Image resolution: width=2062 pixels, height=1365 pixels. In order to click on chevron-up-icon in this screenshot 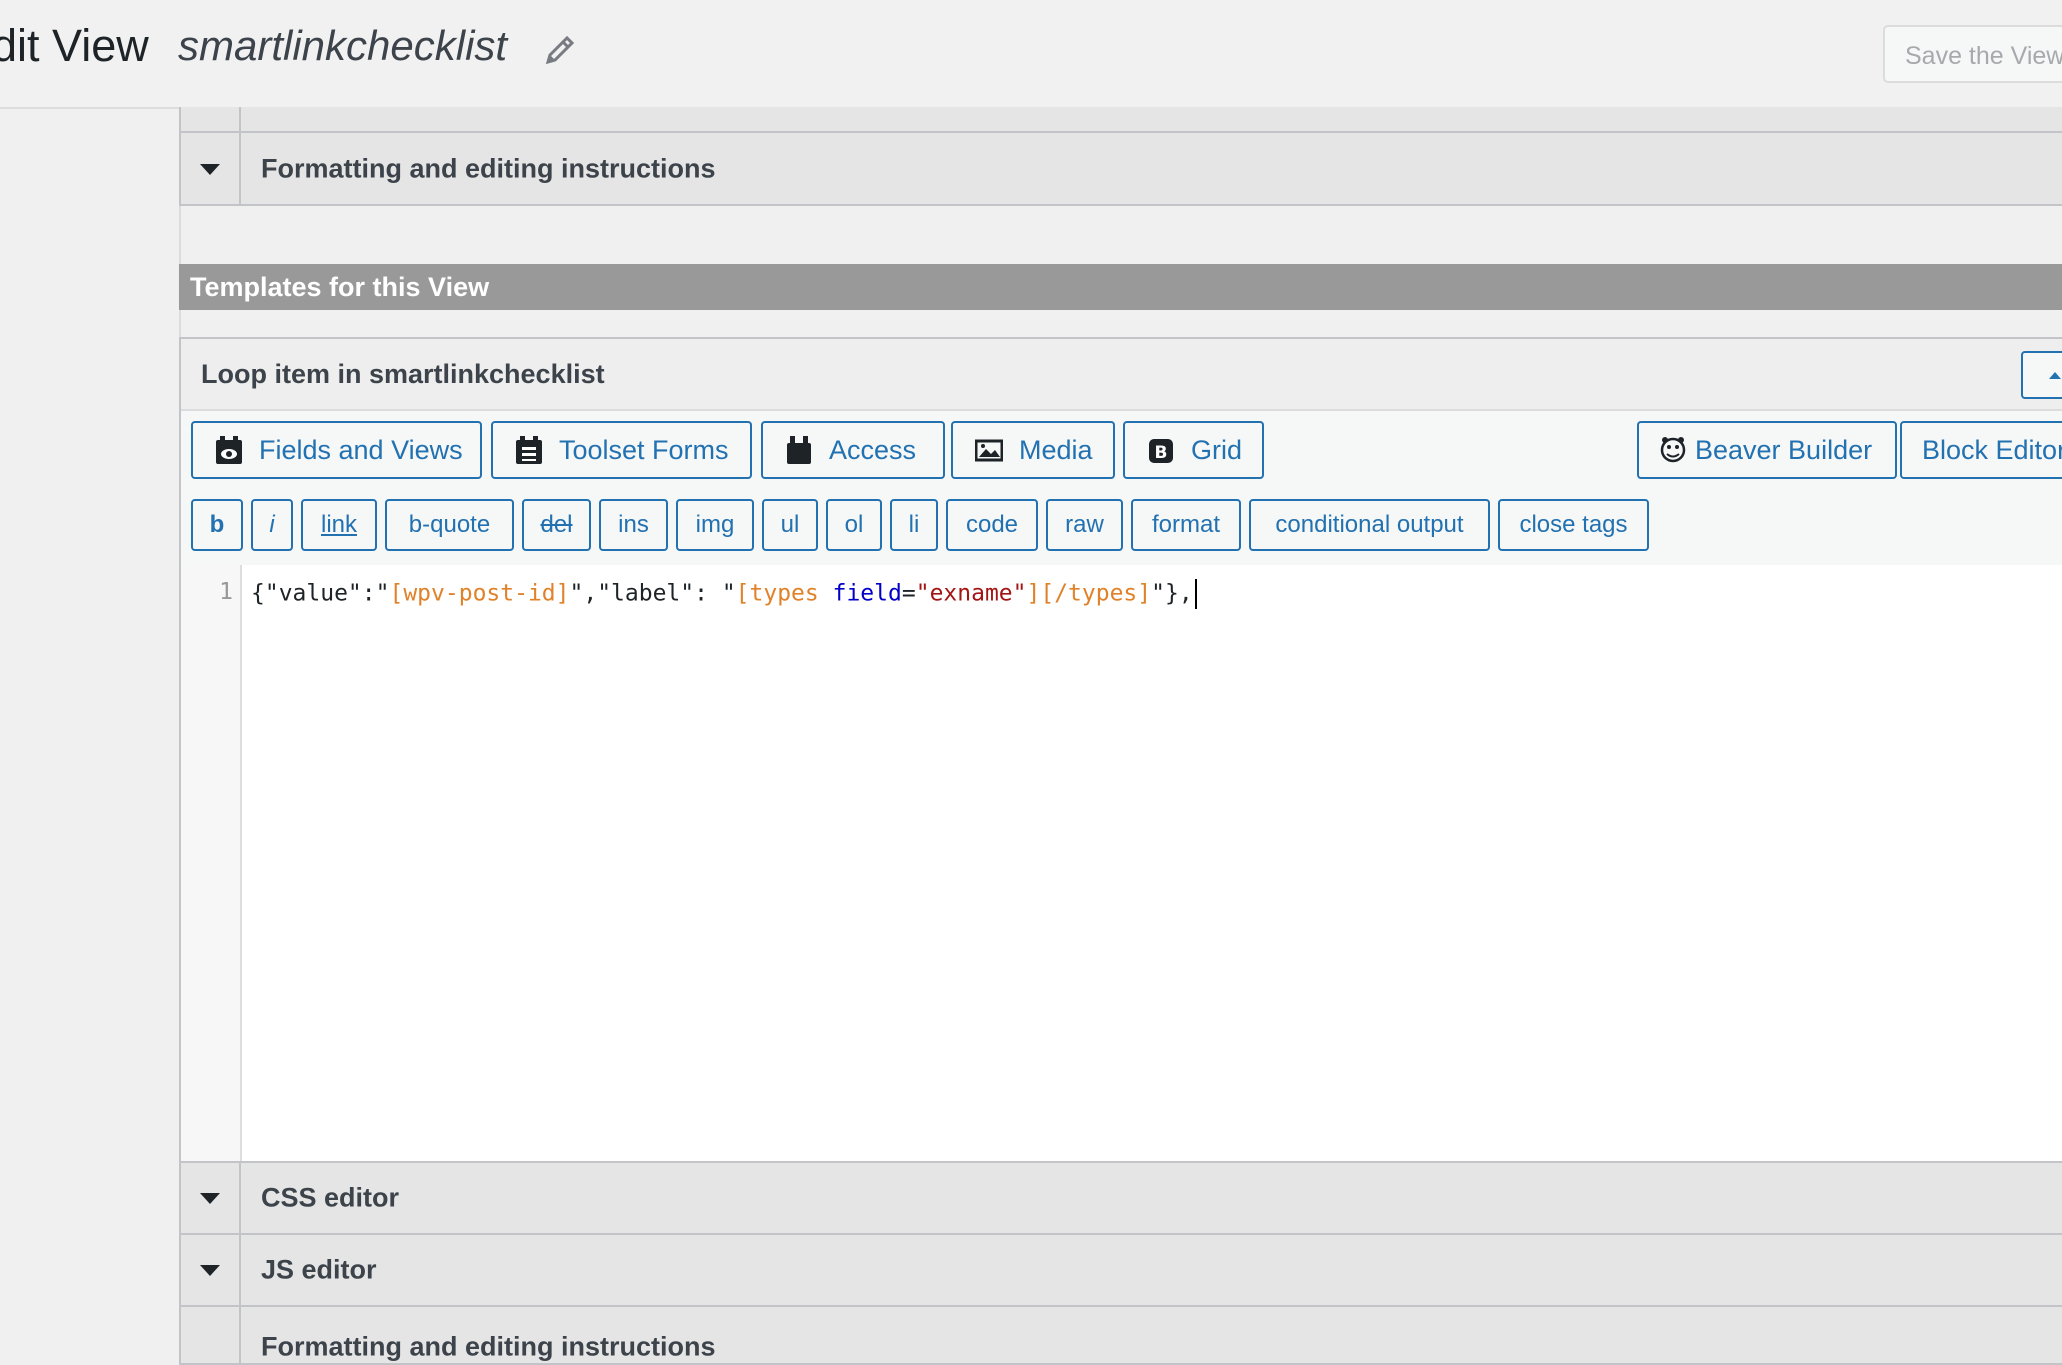, I will do `click(2055, 375)`.